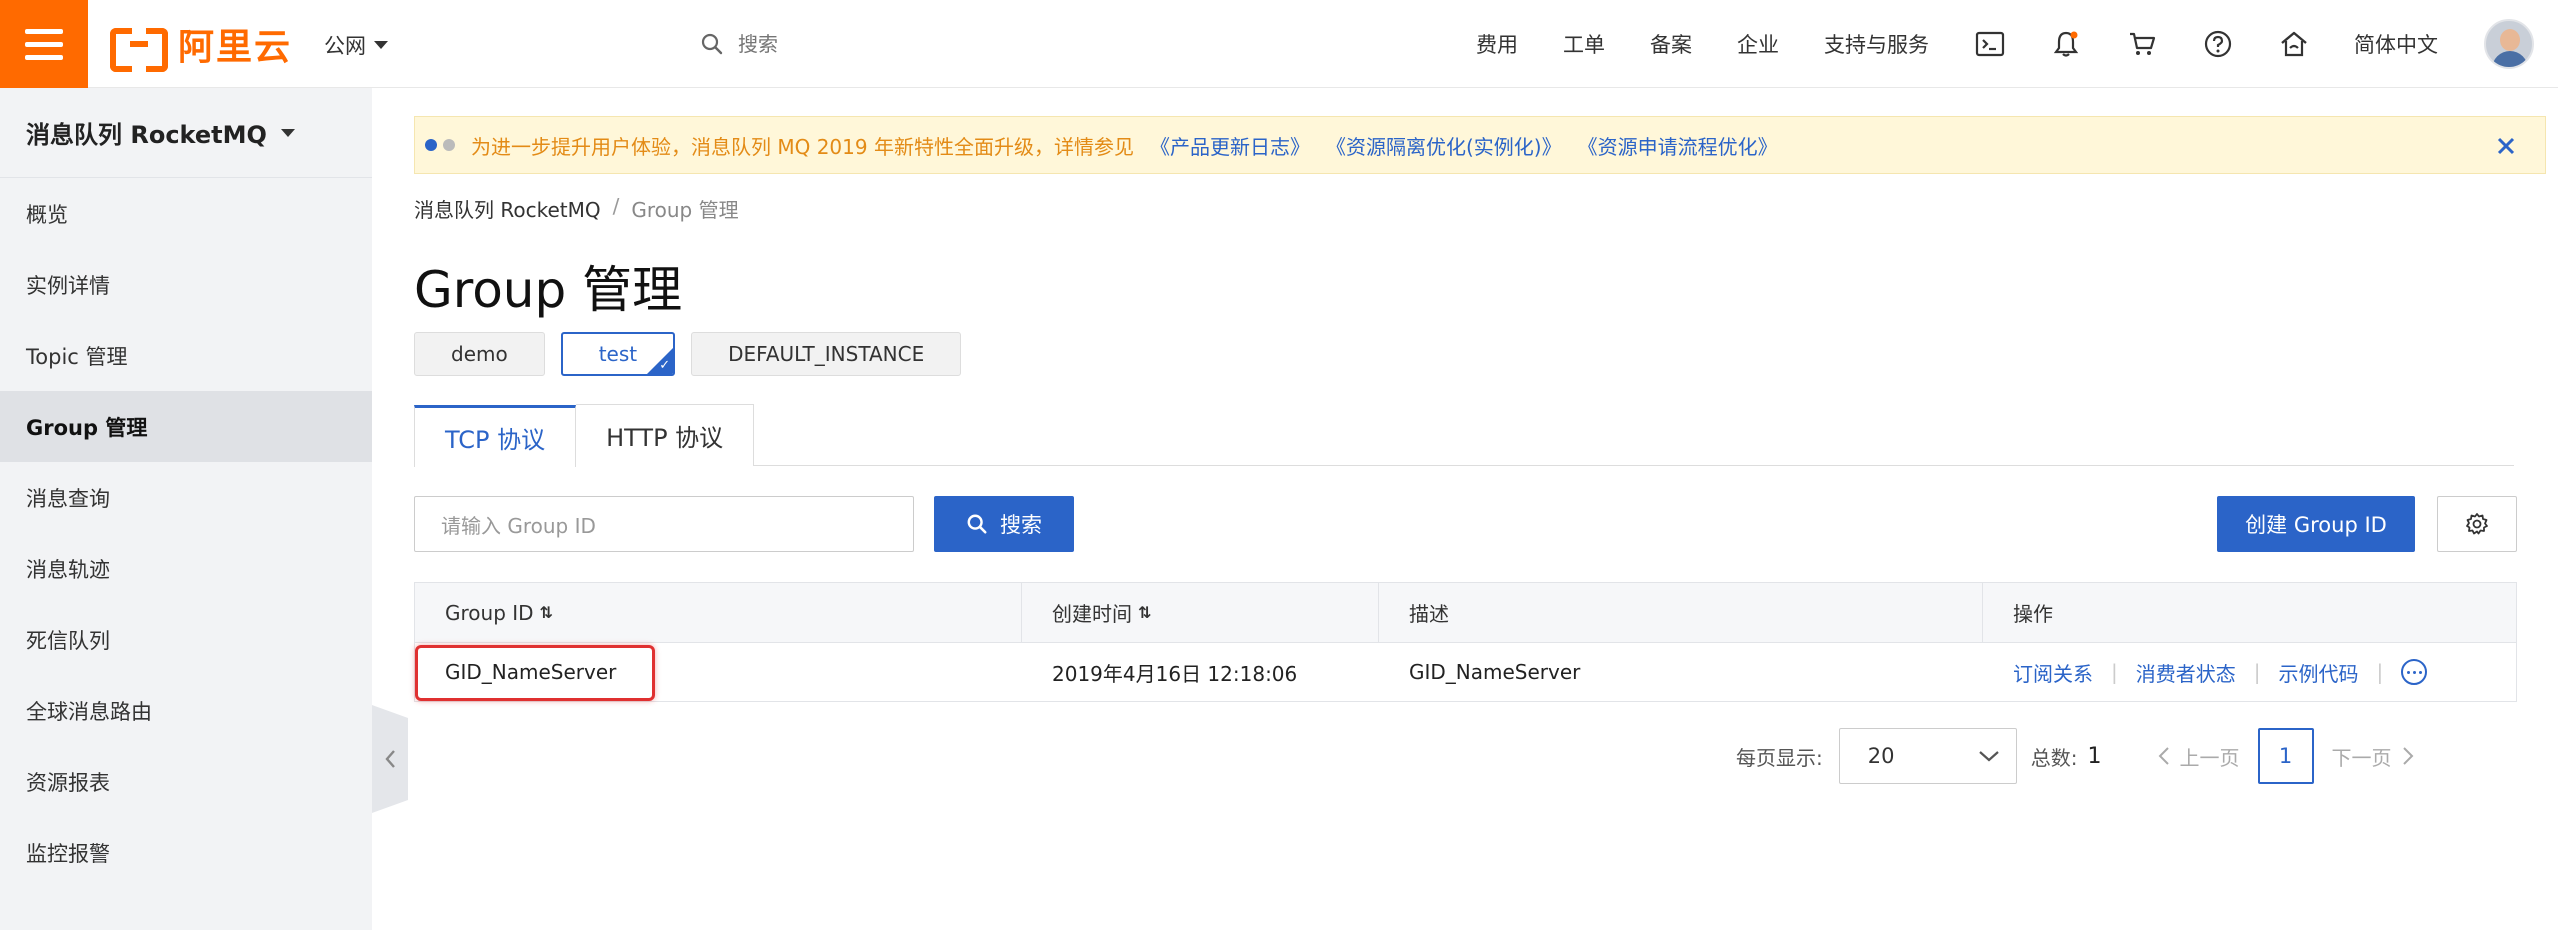  Describe the element at coordinates (1758, 44) in the screenshot. I see `nav-enterprise: 企业` at that location.